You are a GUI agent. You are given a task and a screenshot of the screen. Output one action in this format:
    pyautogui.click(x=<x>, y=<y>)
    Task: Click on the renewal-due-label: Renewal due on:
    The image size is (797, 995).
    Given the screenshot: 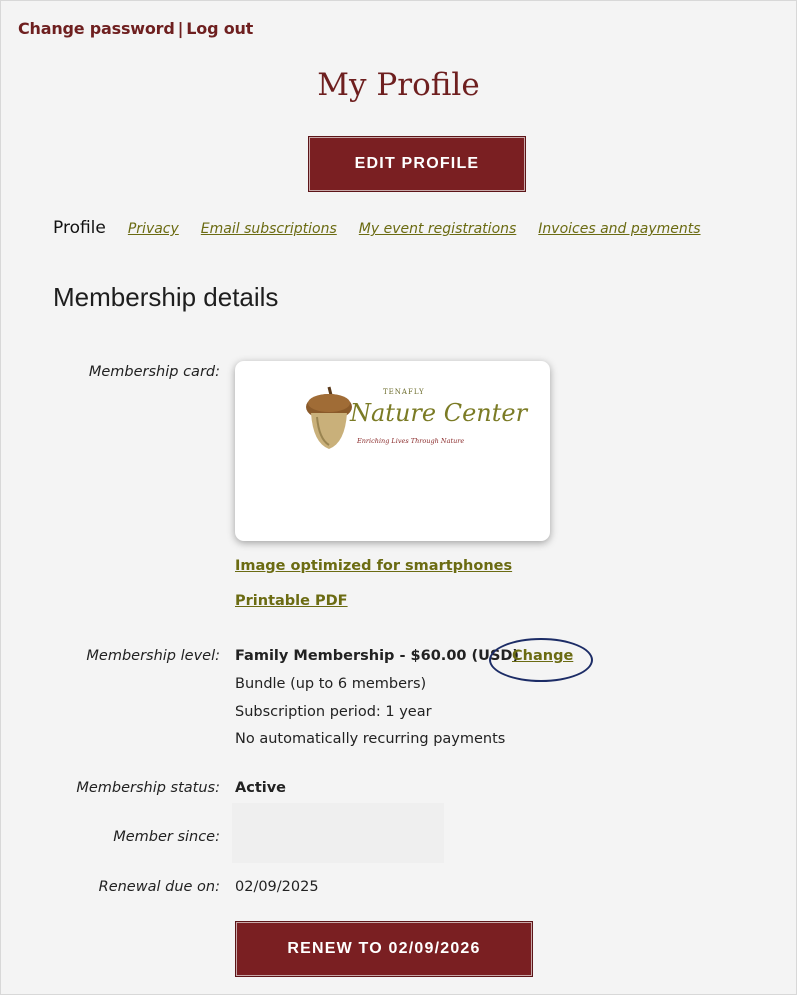 What is the action you would take?
    pyautogui.click(x=159, y=887)
    